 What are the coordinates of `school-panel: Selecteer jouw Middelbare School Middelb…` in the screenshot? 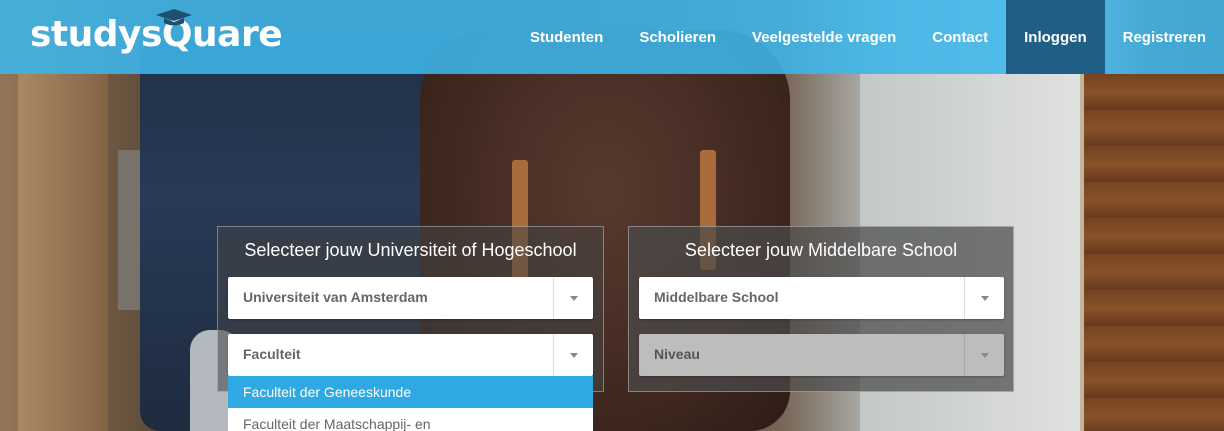 It's located at (821, 309).